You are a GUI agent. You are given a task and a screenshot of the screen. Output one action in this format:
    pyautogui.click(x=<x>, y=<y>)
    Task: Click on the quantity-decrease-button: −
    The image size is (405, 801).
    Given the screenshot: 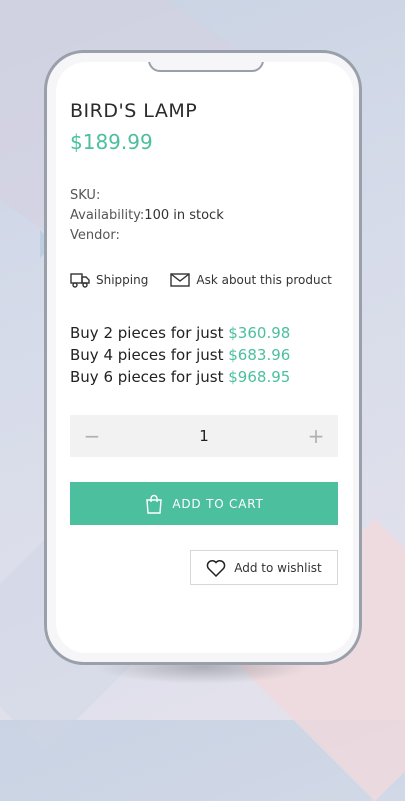 What is the action you would take?
    pyautogui.click(x=92, y=436)
    